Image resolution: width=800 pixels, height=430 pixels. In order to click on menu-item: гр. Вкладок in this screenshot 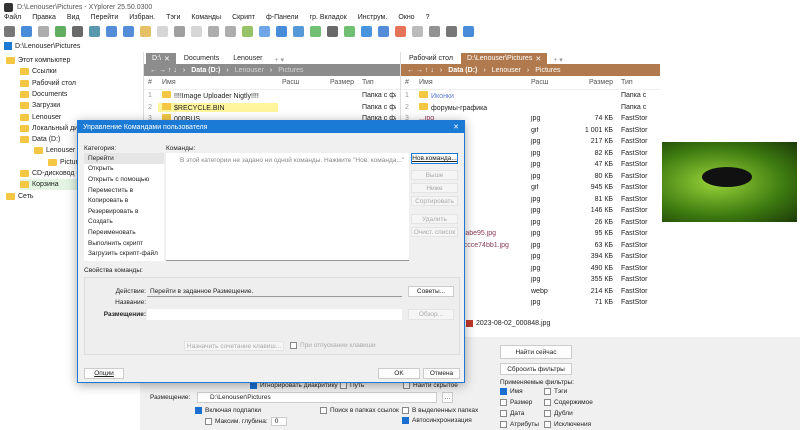, I will do `click(328, 17)`.